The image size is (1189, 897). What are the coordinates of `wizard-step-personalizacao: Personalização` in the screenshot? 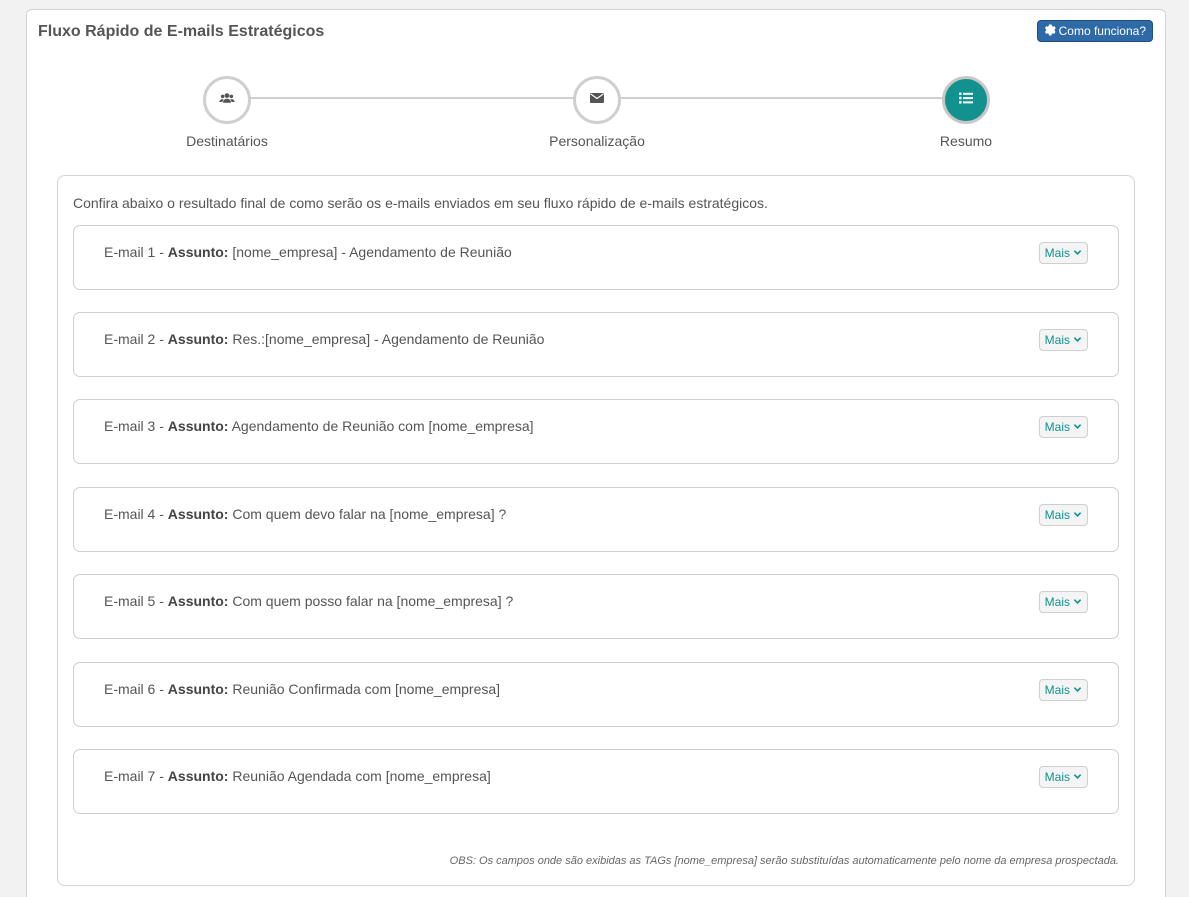 It's located at (597, 112).